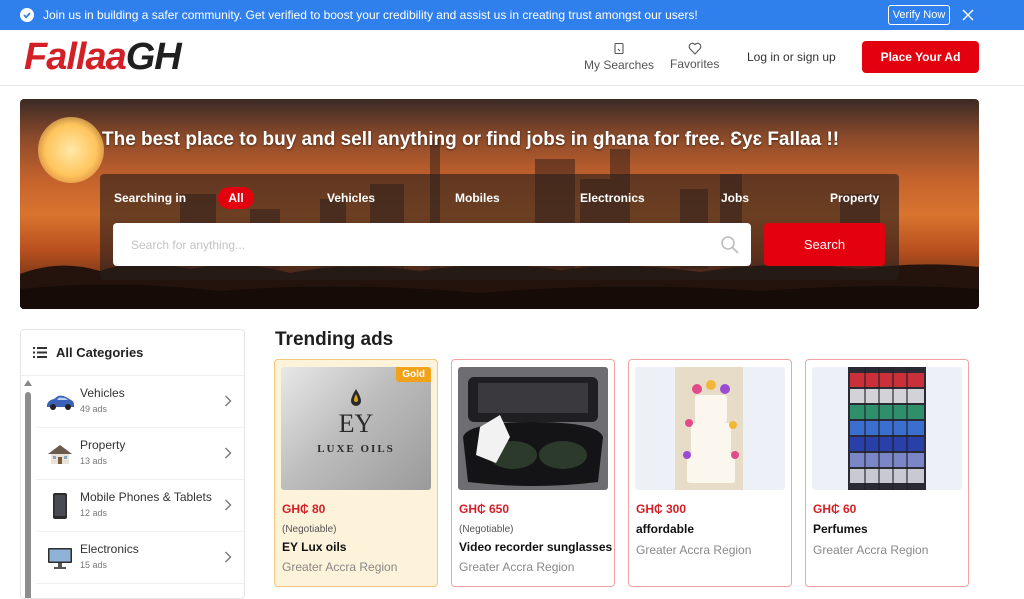 The height and width of the screenshot is (599, 1024). What do you see at coordinates (351, 198) in the screenshot?
I see `category-pill-vehicles: Vehicles` at bounding box center [351, 198].